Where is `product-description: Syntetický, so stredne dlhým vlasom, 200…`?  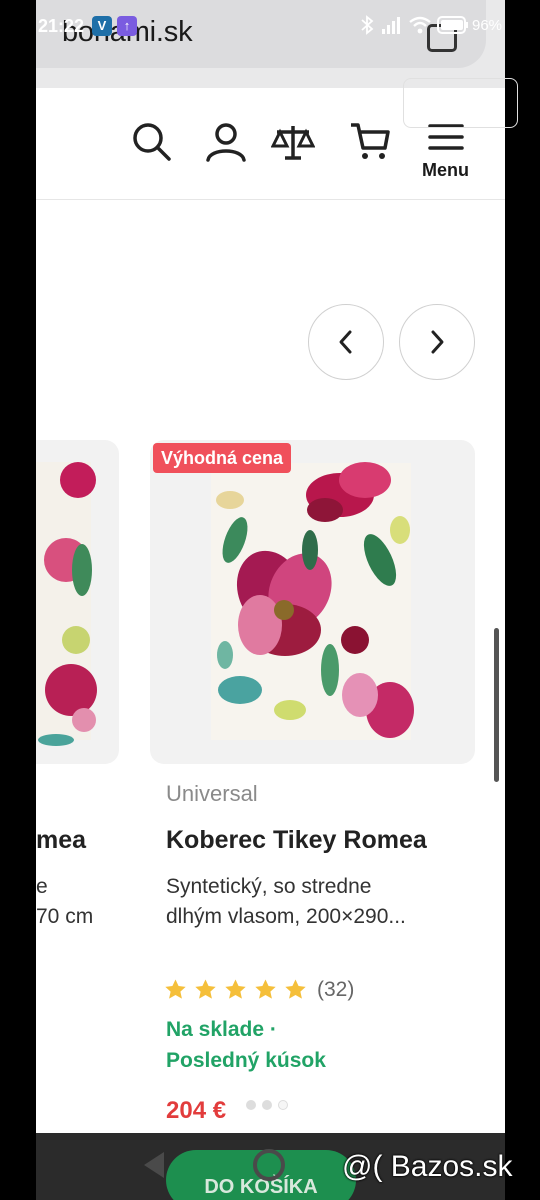
product-description: Syntetický, so stredne dlhým vlasom, 200… is located at coordinates (316, 902).